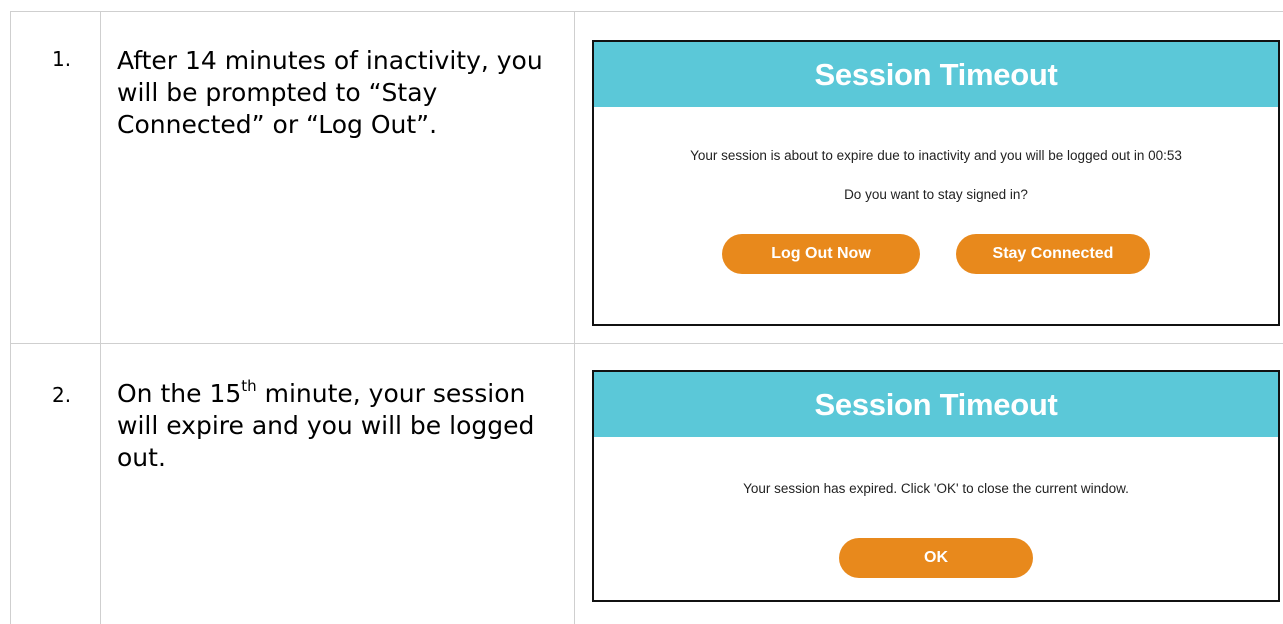  Describe the element at coordinates (179, 393) in the screenshot. I see `step-text-start: On the 15` at that location.